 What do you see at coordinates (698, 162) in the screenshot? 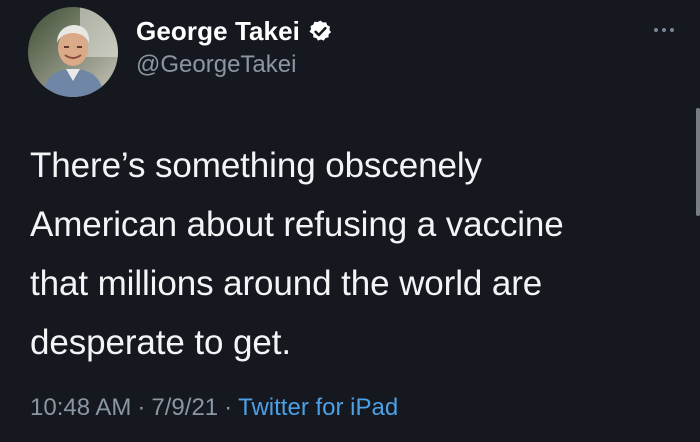
I see `scrollbar` at bounding box center [698, 162].